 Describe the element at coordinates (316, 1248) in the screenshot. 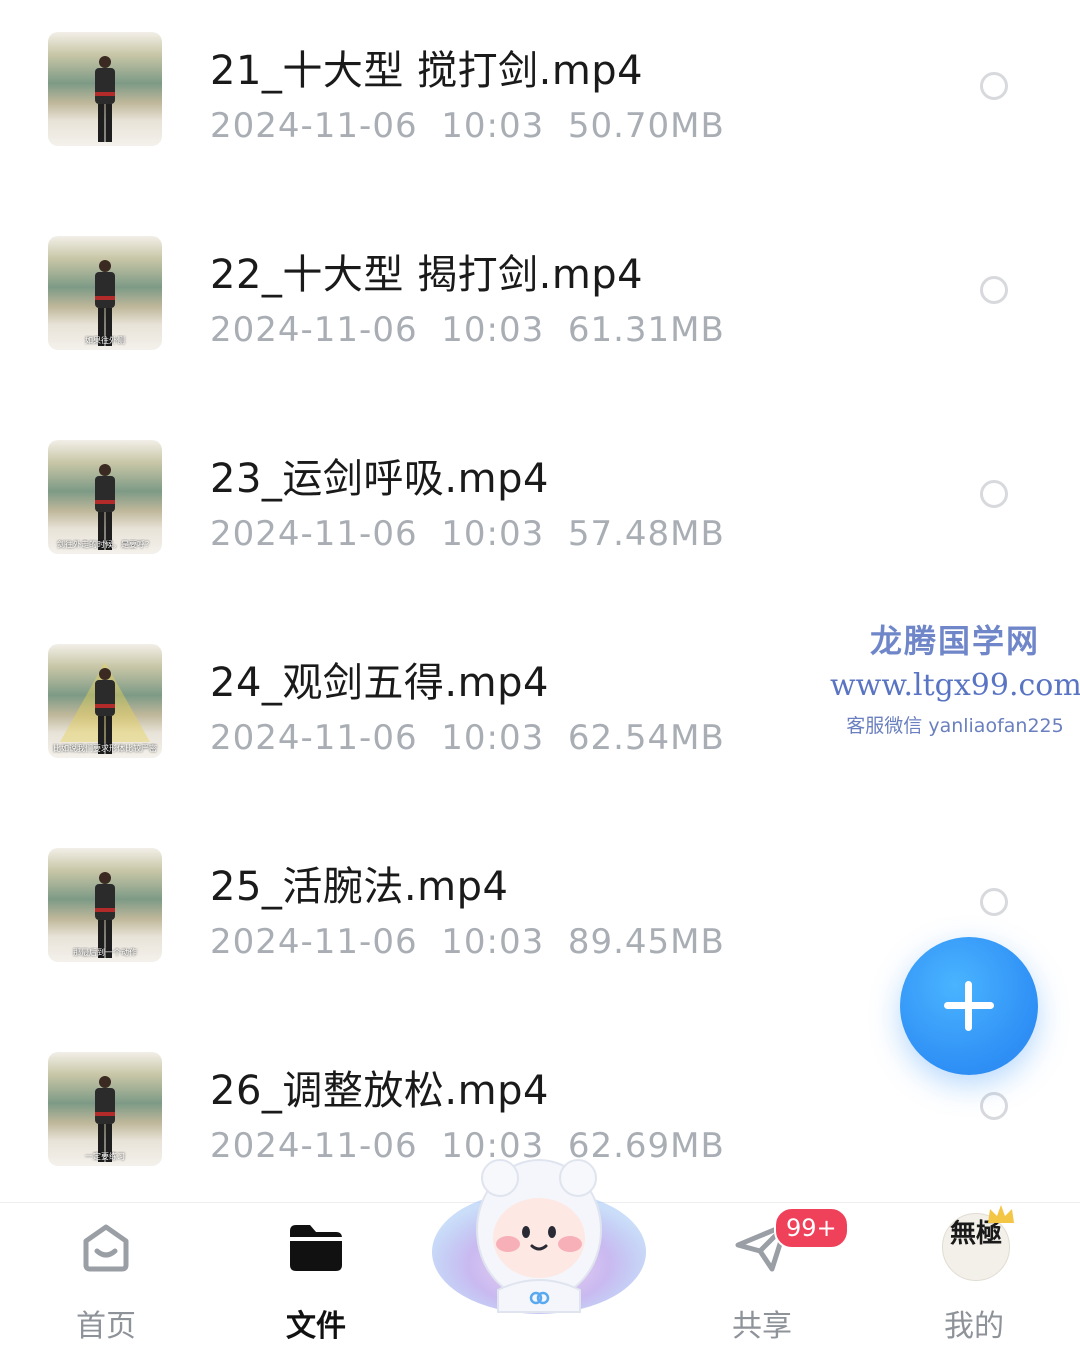

I see `folder-icon` at that location.